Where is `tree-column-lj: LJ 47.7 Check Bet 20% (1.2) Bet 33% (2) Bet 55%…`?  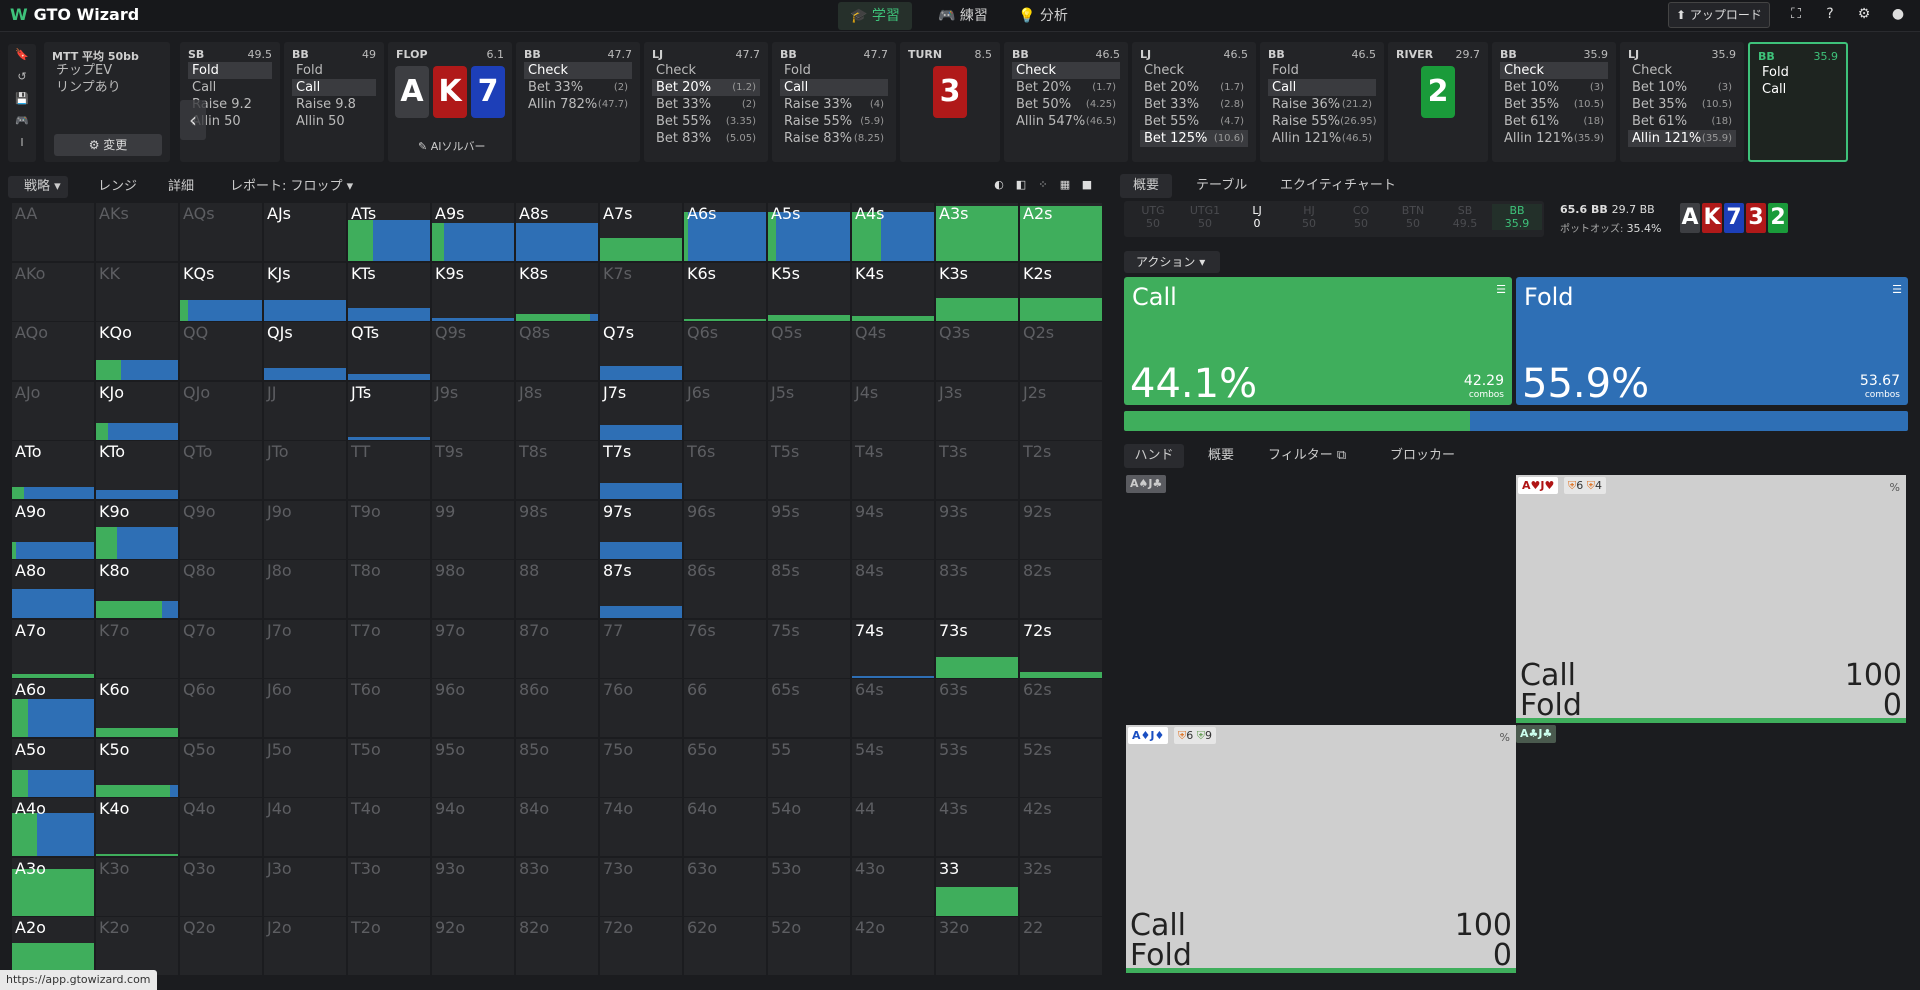
tree-column-lj: LJ 47.7 Check Bet 20% (1.2) Bet 33% (2) Bet 55%… is located at coordinates (706, 102).